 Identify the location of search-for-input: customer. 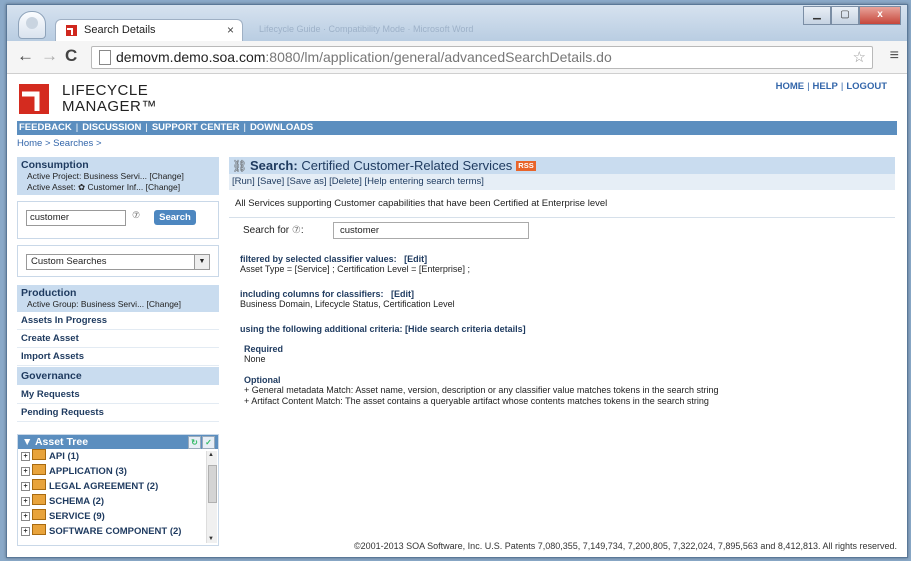
(431, 230).